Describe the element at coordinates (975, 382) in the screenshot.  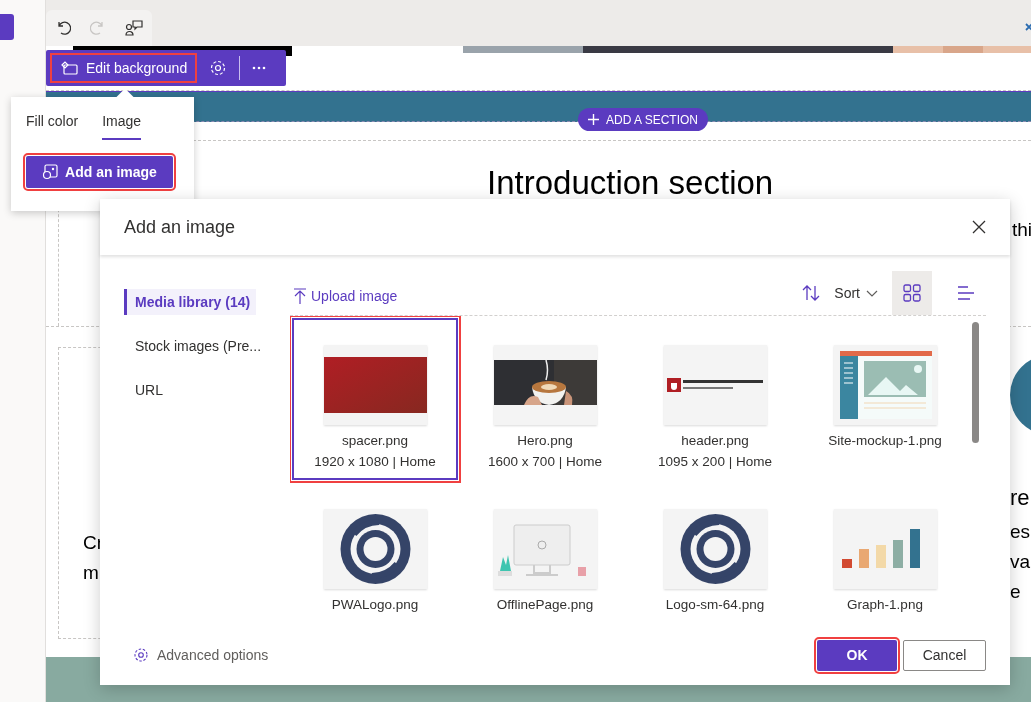
I see `scrollbar` at that location.